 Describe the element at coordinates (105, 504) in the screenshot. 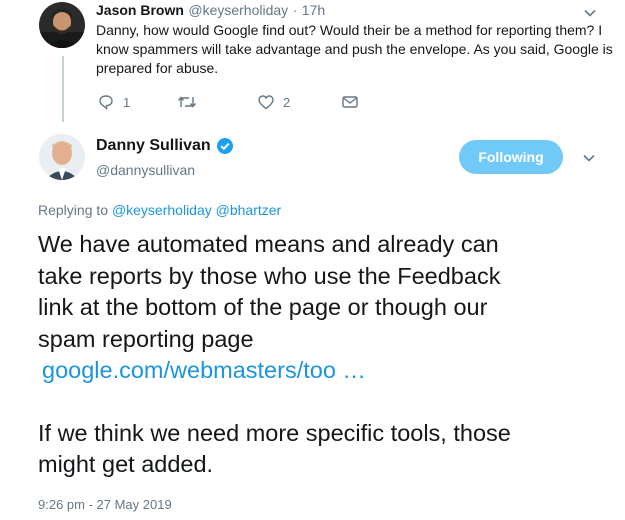

I see `tweet-timestamp: 9:26 pm - 27 May 2019` at that location.